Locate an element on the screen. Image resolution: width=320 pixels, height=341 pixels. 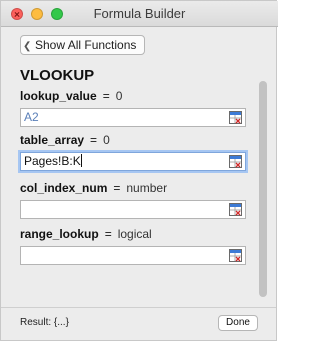
show-all-functions-label: Show All Functions is located at coordinates (86, 45).